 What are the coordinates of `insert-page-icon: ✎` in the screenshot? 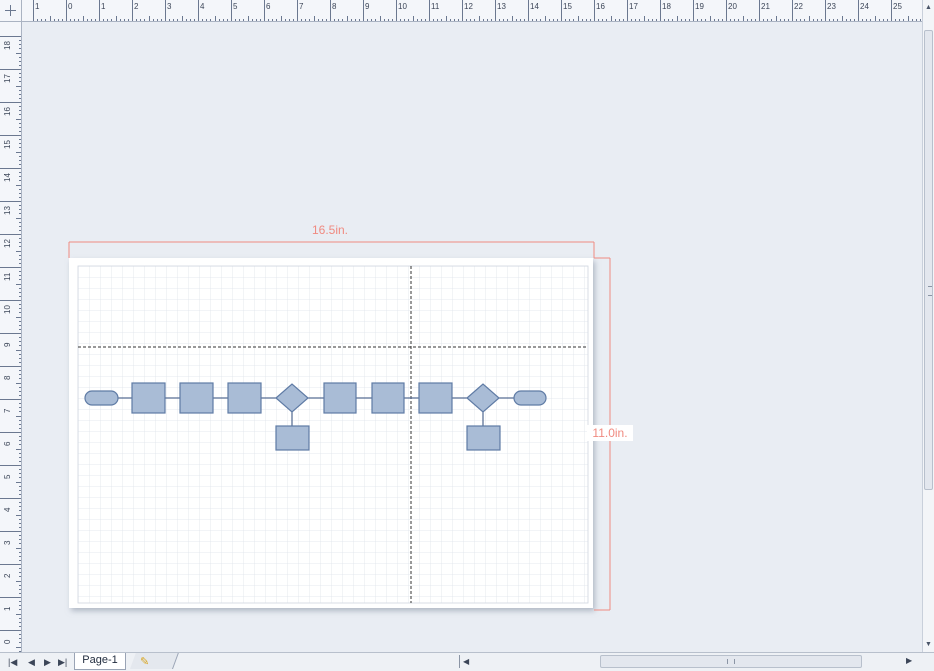 It's located at (144, 661).